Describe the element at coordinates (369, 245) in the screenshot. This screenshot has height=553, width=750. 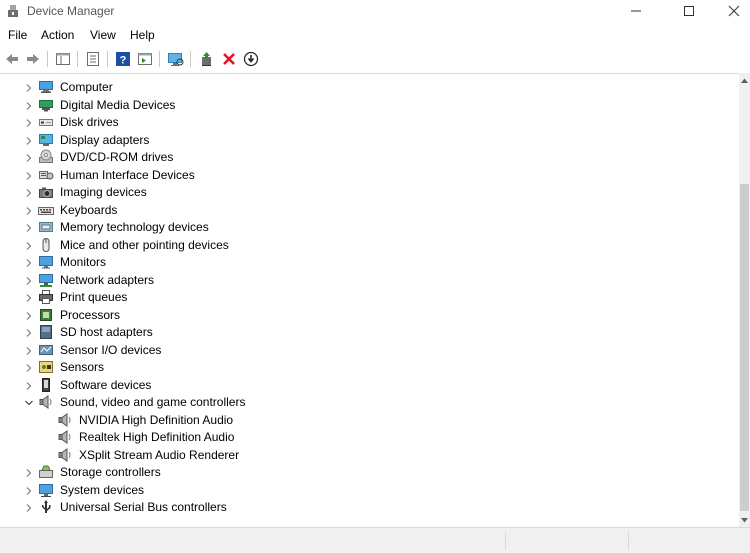
I see `tree-category-node: Mice and other pointing devices` at that location.